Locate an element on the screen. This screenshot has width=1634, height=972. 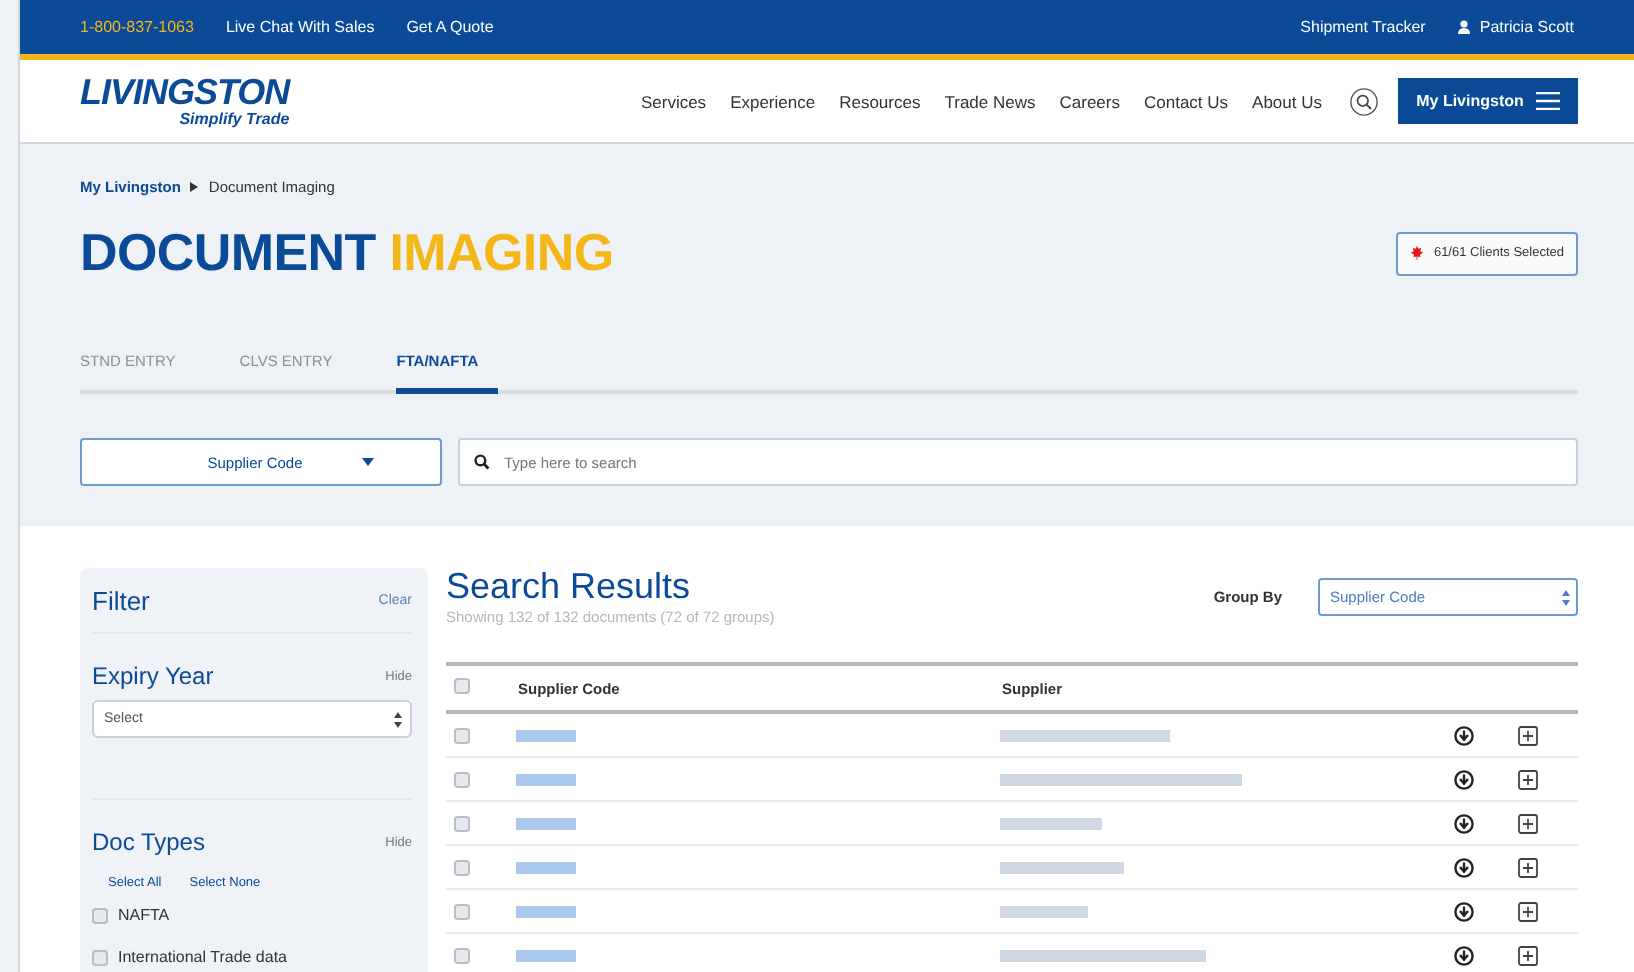
page-title: DOCUMENT IMAGING is located at coordinates (347, 253).